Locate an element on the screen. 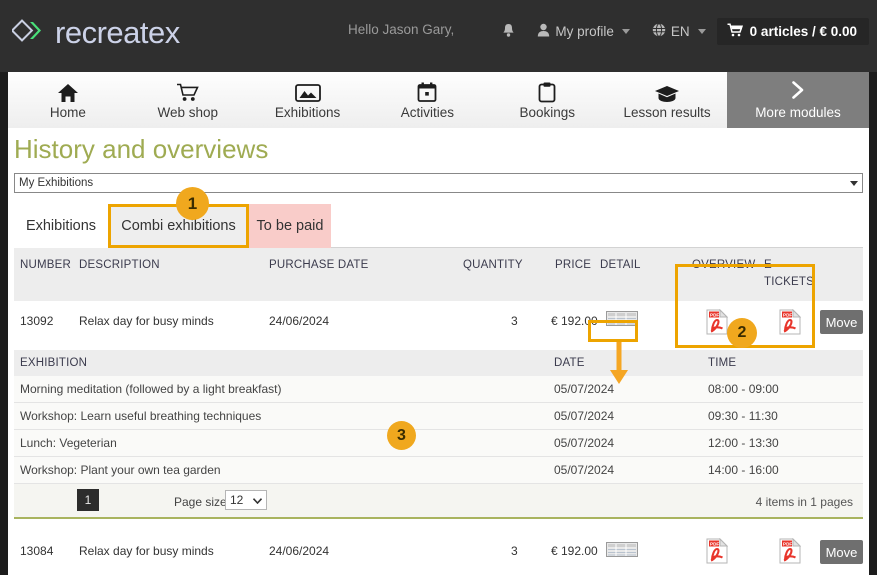 This screenshot has width=877, height=575. items-count-text: 4 items in 1 pages is located at coordinates (804, 502).